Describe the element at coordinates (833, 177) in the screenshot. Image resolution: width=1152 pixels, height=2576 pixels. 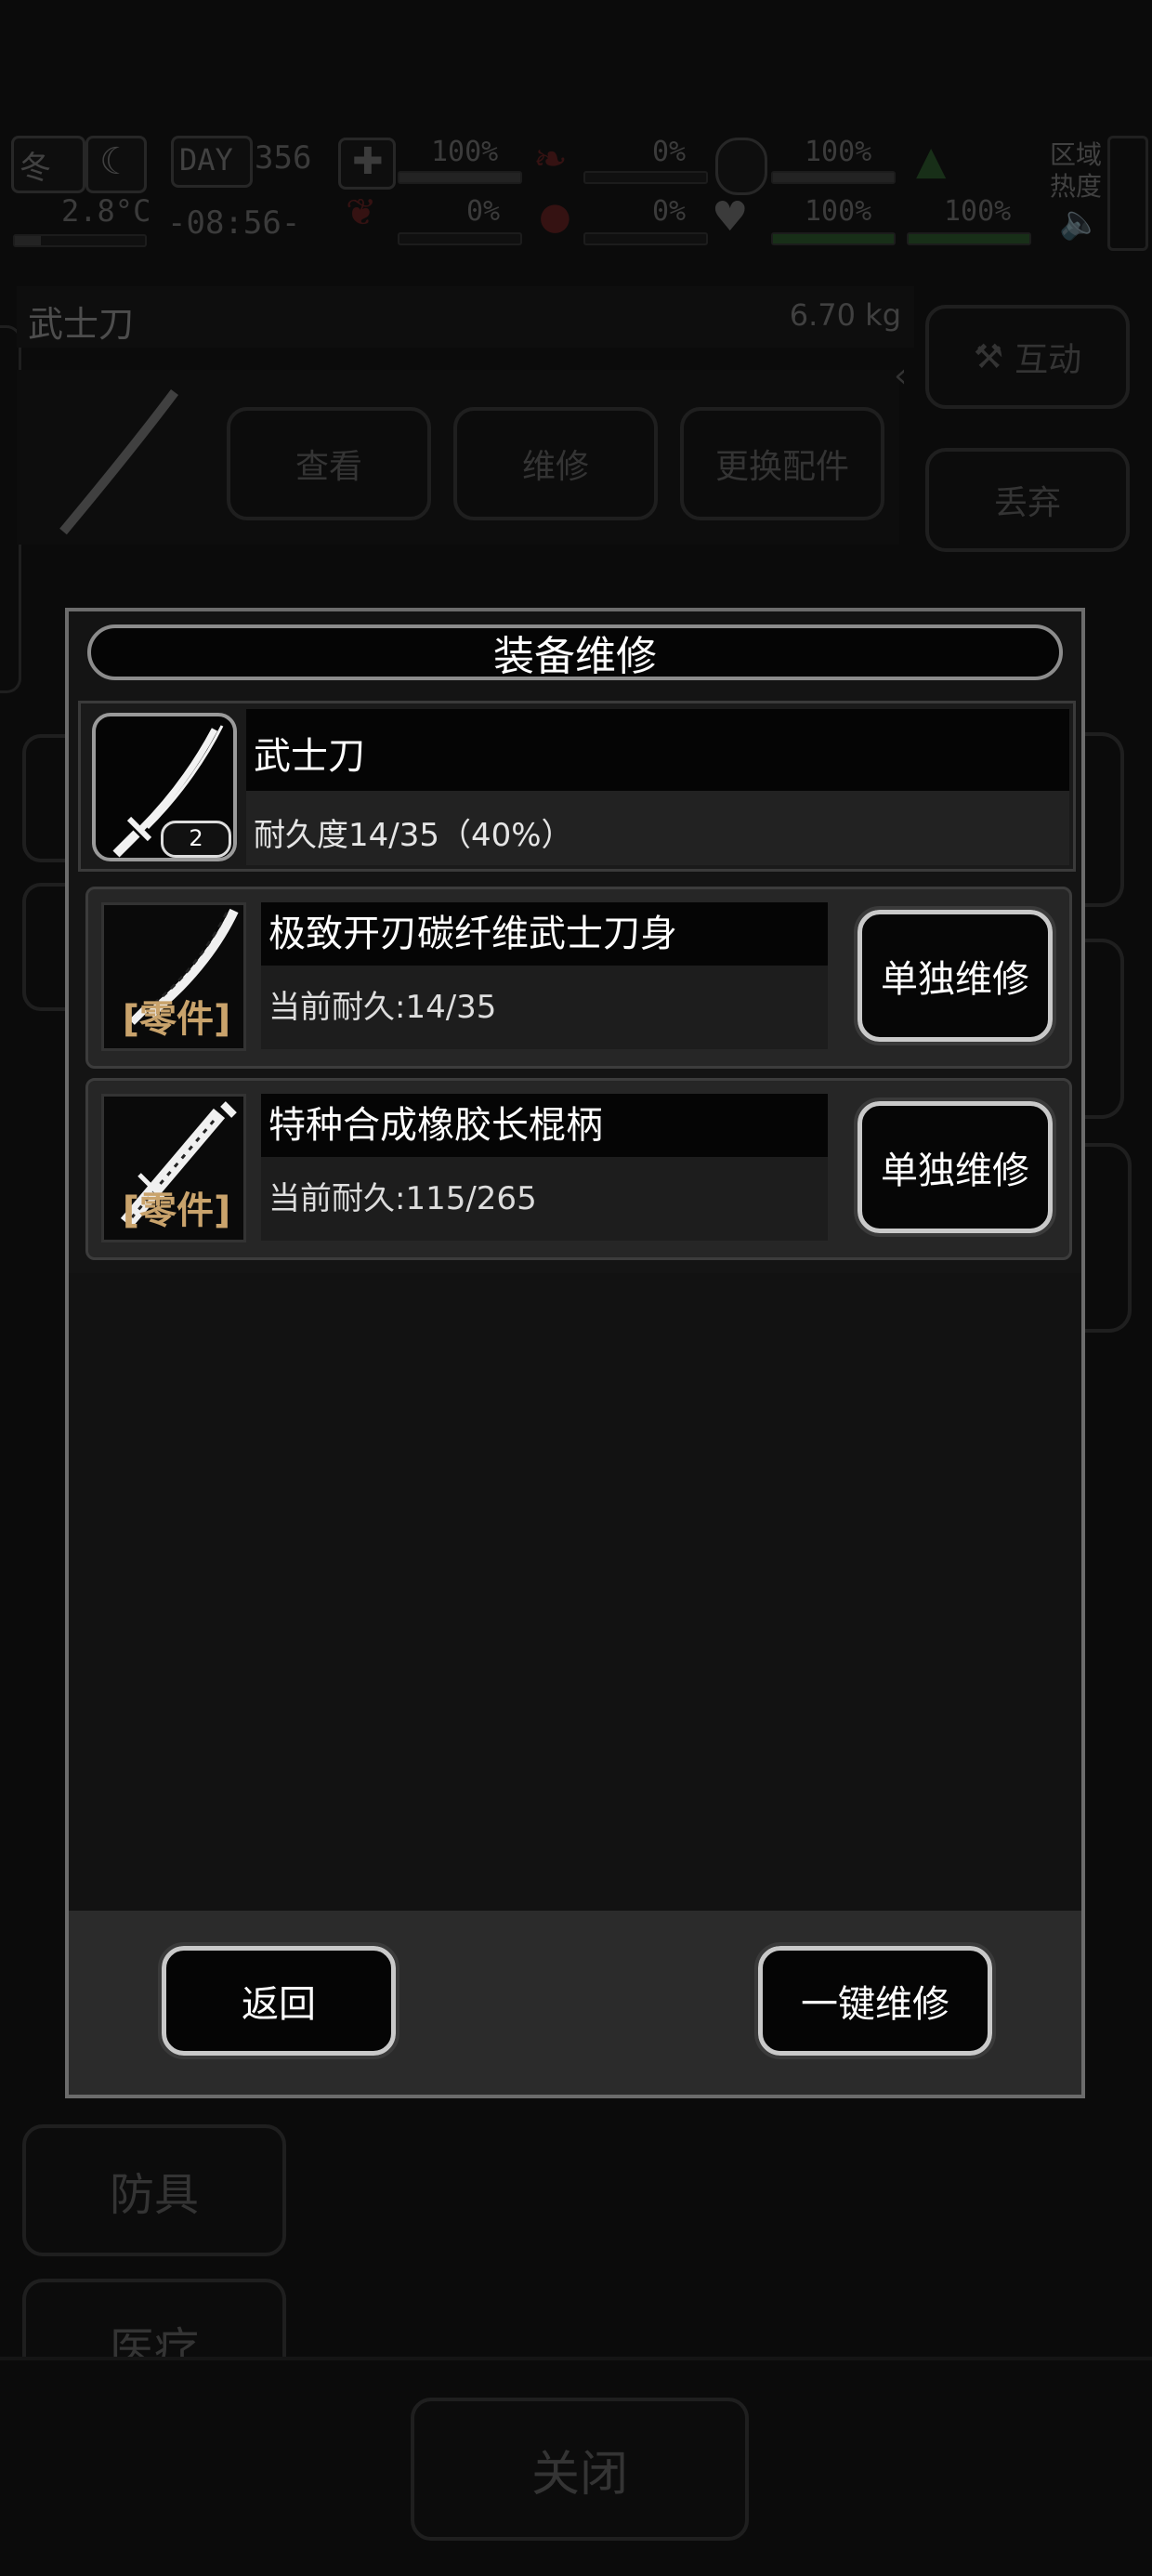
I see `stamina-bar` at that location.